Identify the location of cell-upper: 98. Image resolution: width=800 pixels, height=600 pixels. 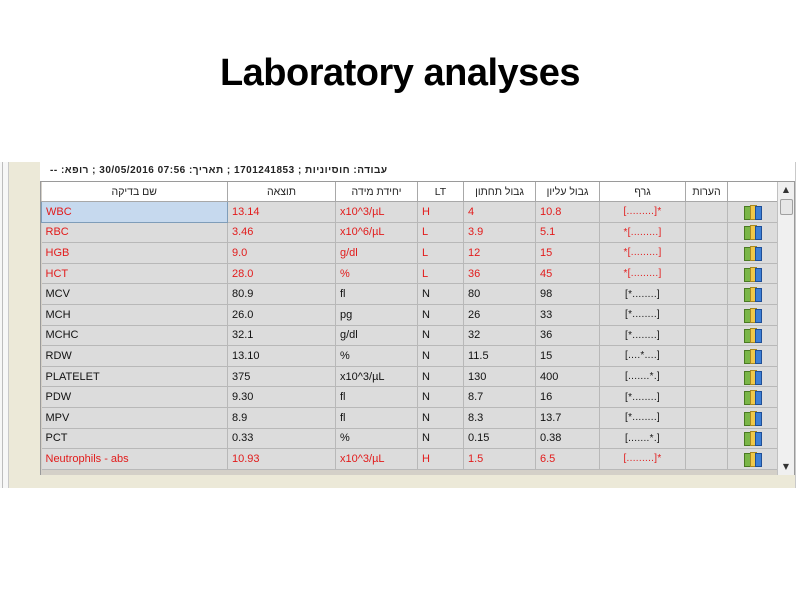
(567, 294).